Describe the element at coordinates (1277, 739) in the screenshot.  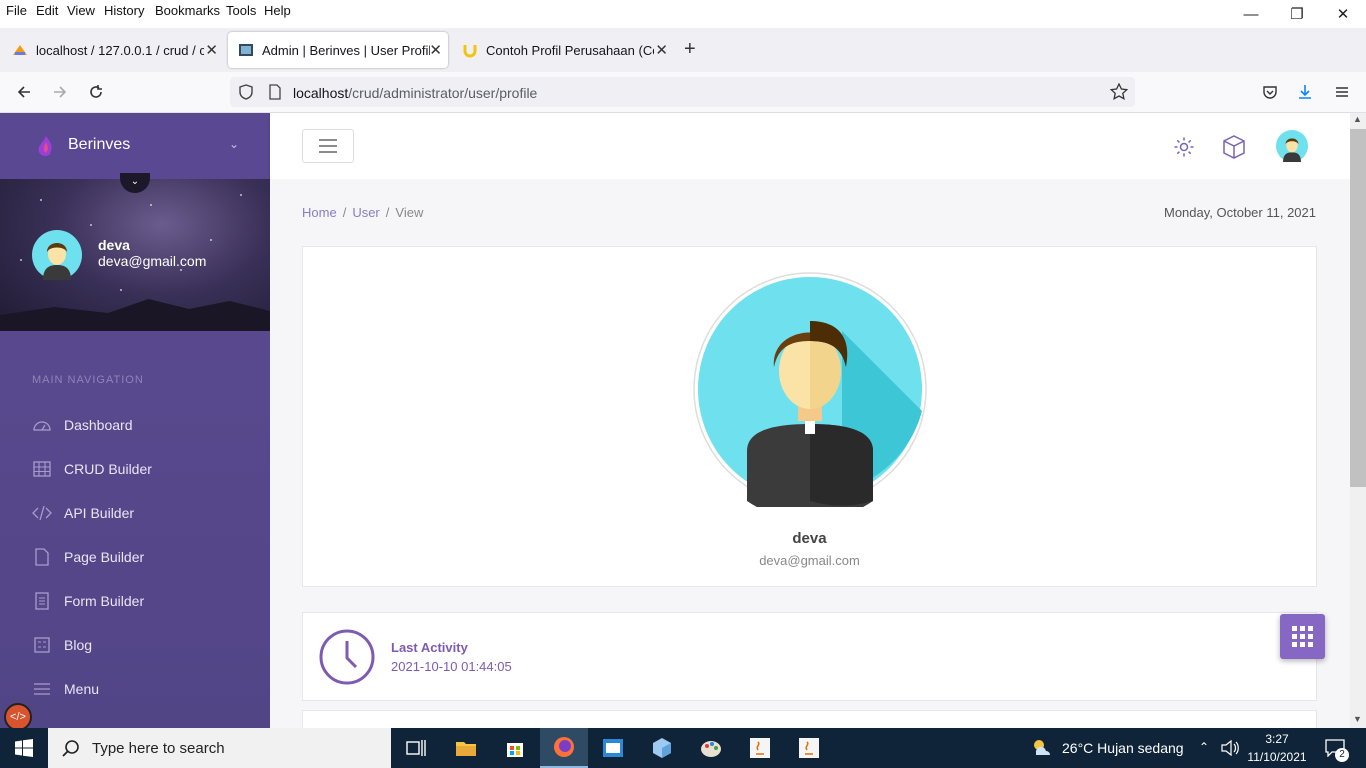
I see `clock-time: 3:27` at that location.